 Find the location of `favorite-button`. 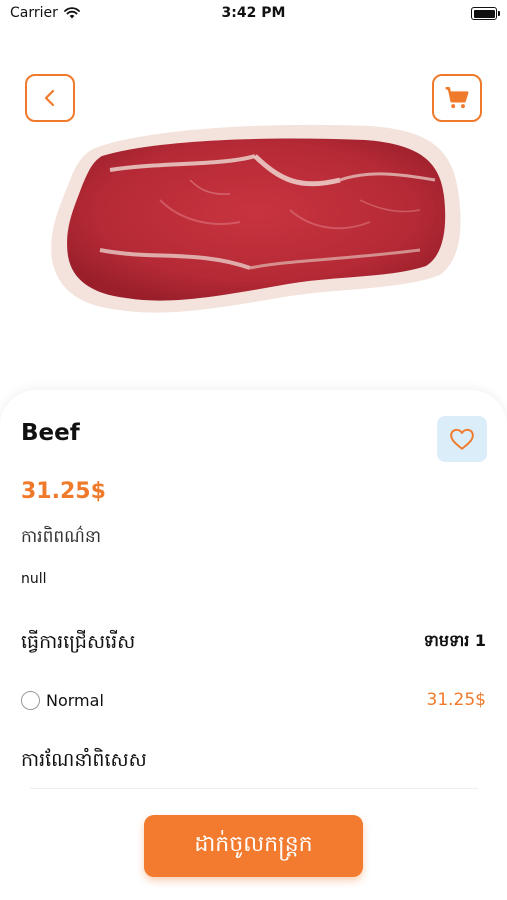

favorite-button is located at coordinates (462, 439).